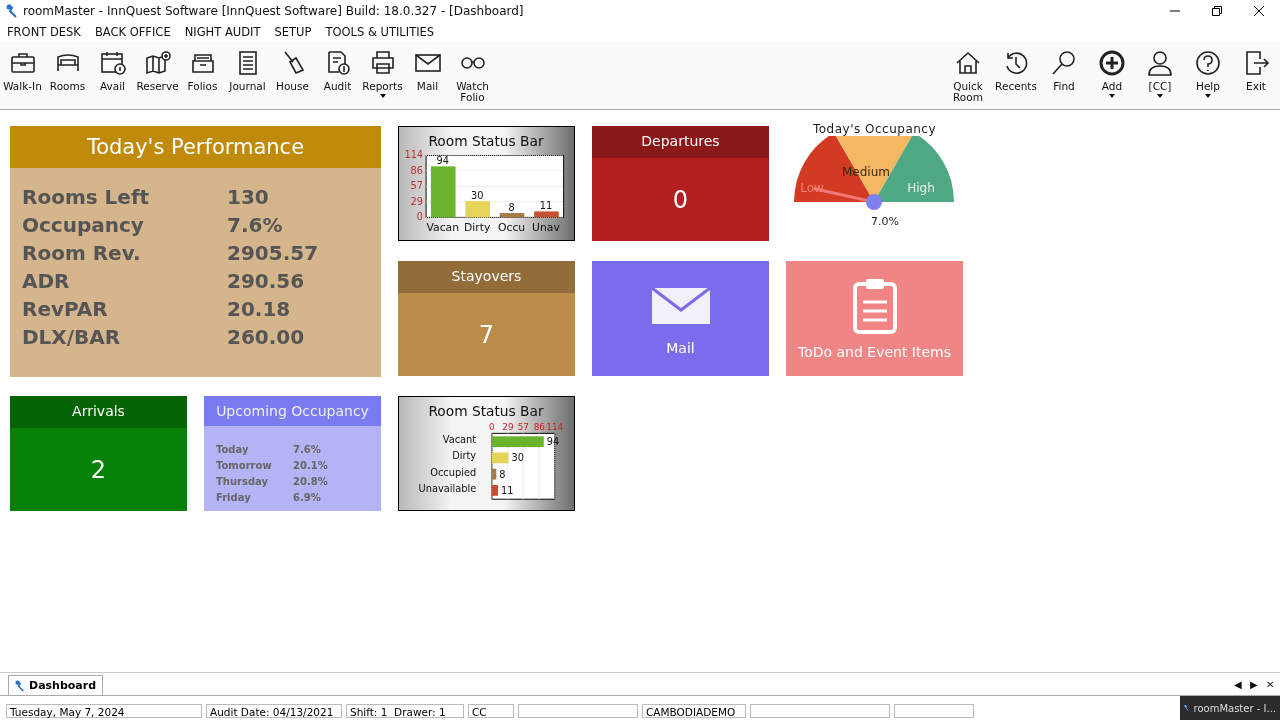 The width and height of the screenshot is (1280, 720). What do you see at coordinates (247, 70) in the screenshot?
I see `toolbar-button: Journal` at bounding box center [247, 70].